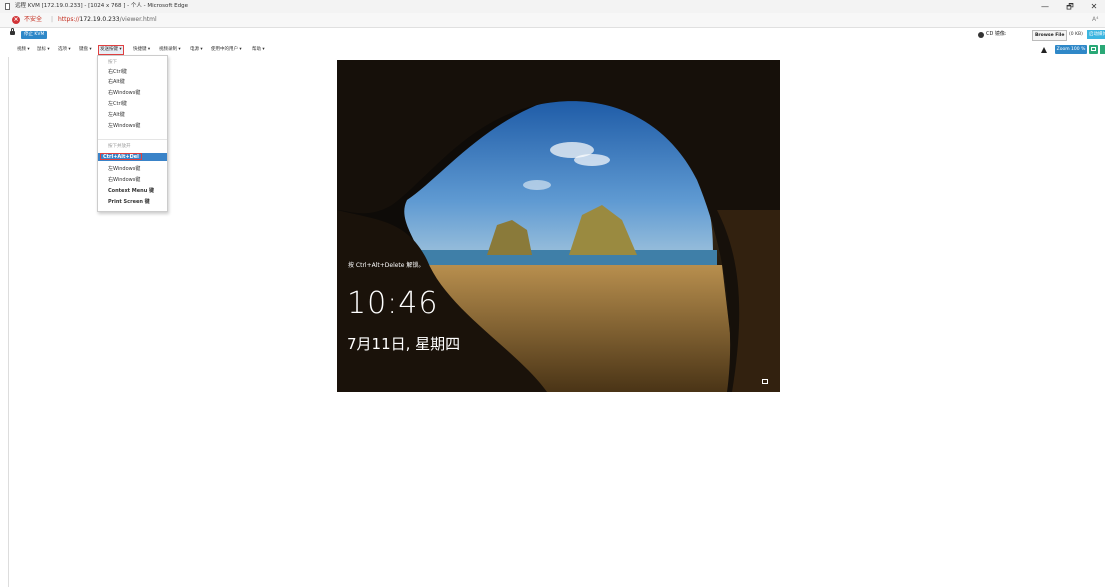 The width and height of the screenshot is (1105, 587). What do you see at coordinates (1102, 49) in the screenshot?
I see `extra-toolbar-button` at bounding box center [1102, 49].